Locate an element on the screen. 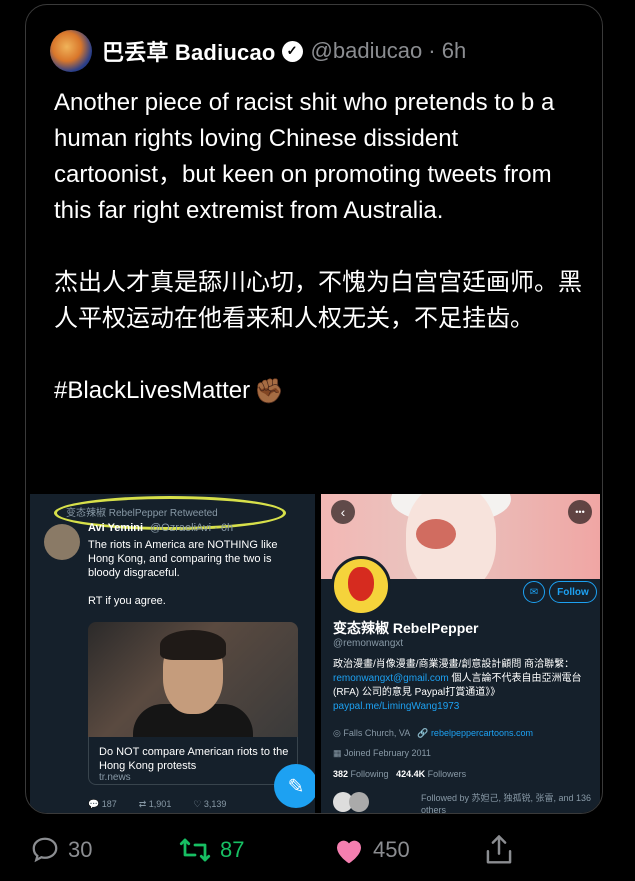  bio-paypal: paypal.me/LimingWang1973 is located at coordinates (396, 706).